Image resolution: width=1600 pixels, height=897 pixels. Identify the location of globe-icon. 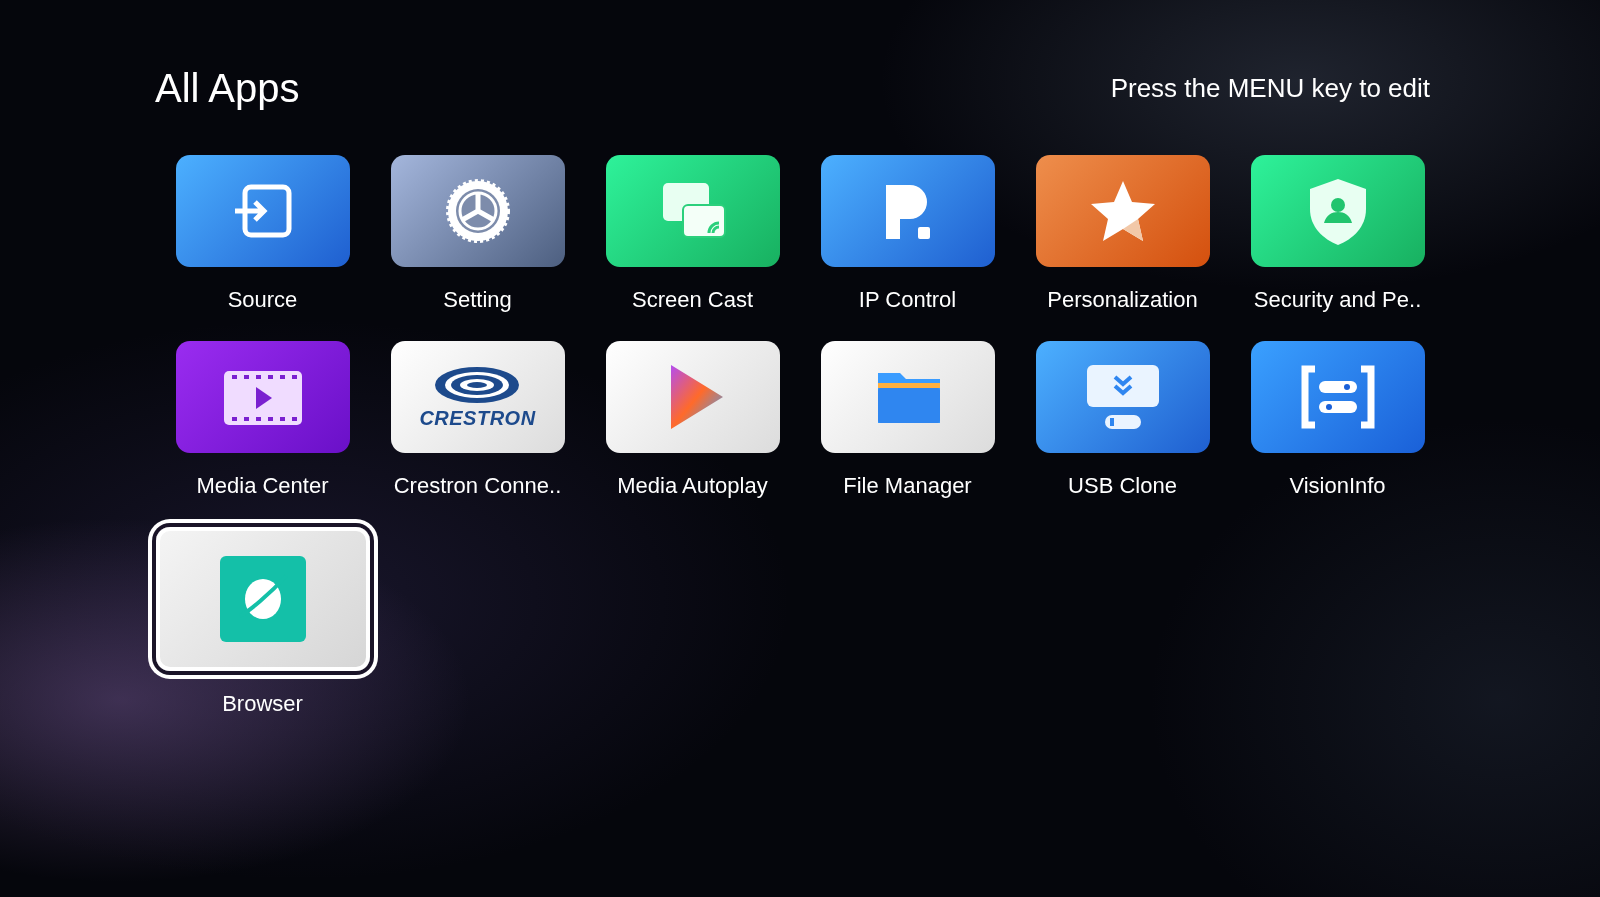
(262, 599).